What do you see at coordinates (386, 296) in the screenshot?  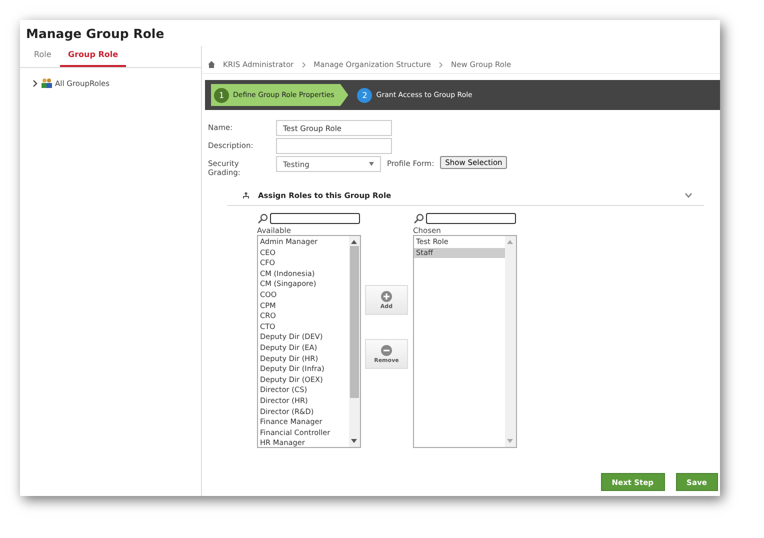 I see `plus-icon` at bounding box center [386, 296].